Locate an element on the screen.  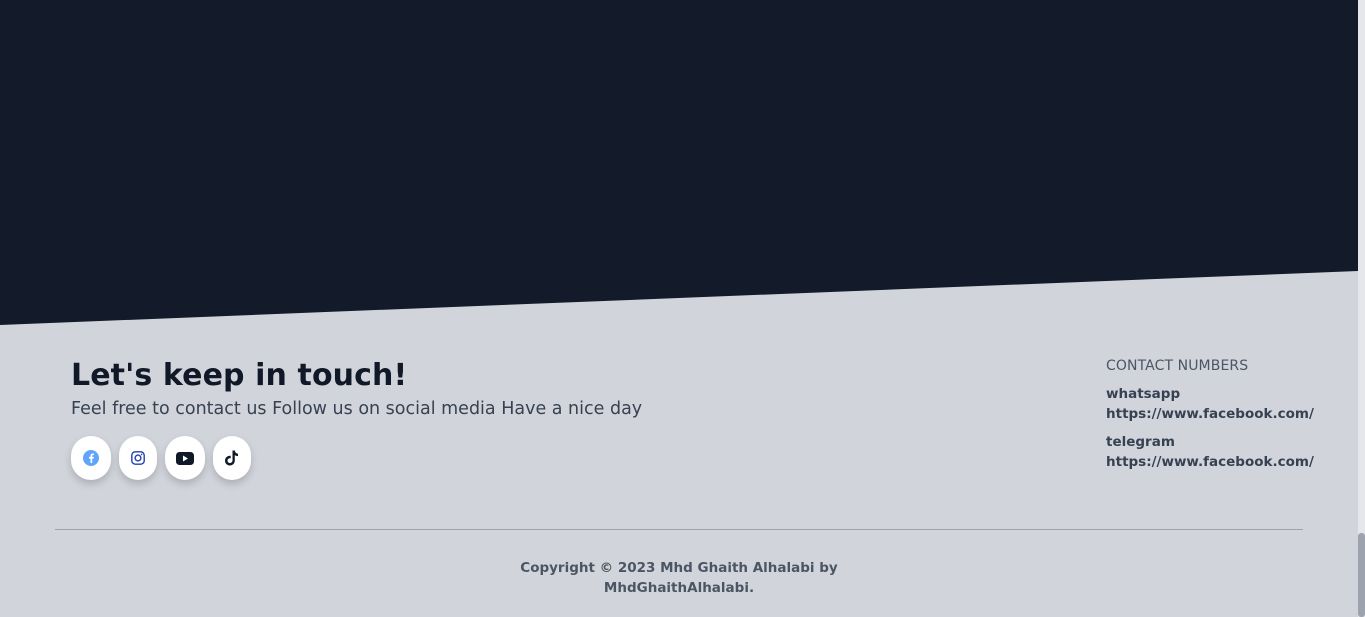
contacts-heading: CONTACT NUMBERS is located at coordinates (1177, 366).